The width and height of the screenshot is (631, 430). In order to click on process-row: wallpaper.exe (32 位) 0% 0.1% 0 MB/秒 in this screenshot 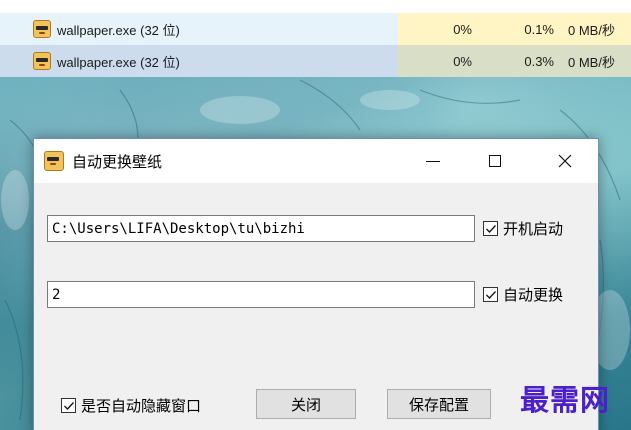, I will do `click(315, 29)`.